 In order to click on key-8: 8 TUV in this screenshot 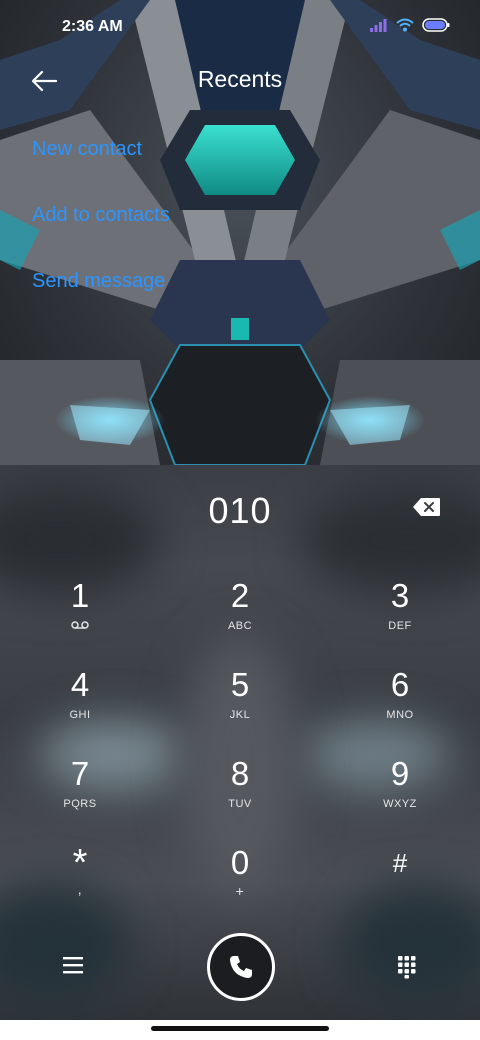, I will do `click(240, 796)`.